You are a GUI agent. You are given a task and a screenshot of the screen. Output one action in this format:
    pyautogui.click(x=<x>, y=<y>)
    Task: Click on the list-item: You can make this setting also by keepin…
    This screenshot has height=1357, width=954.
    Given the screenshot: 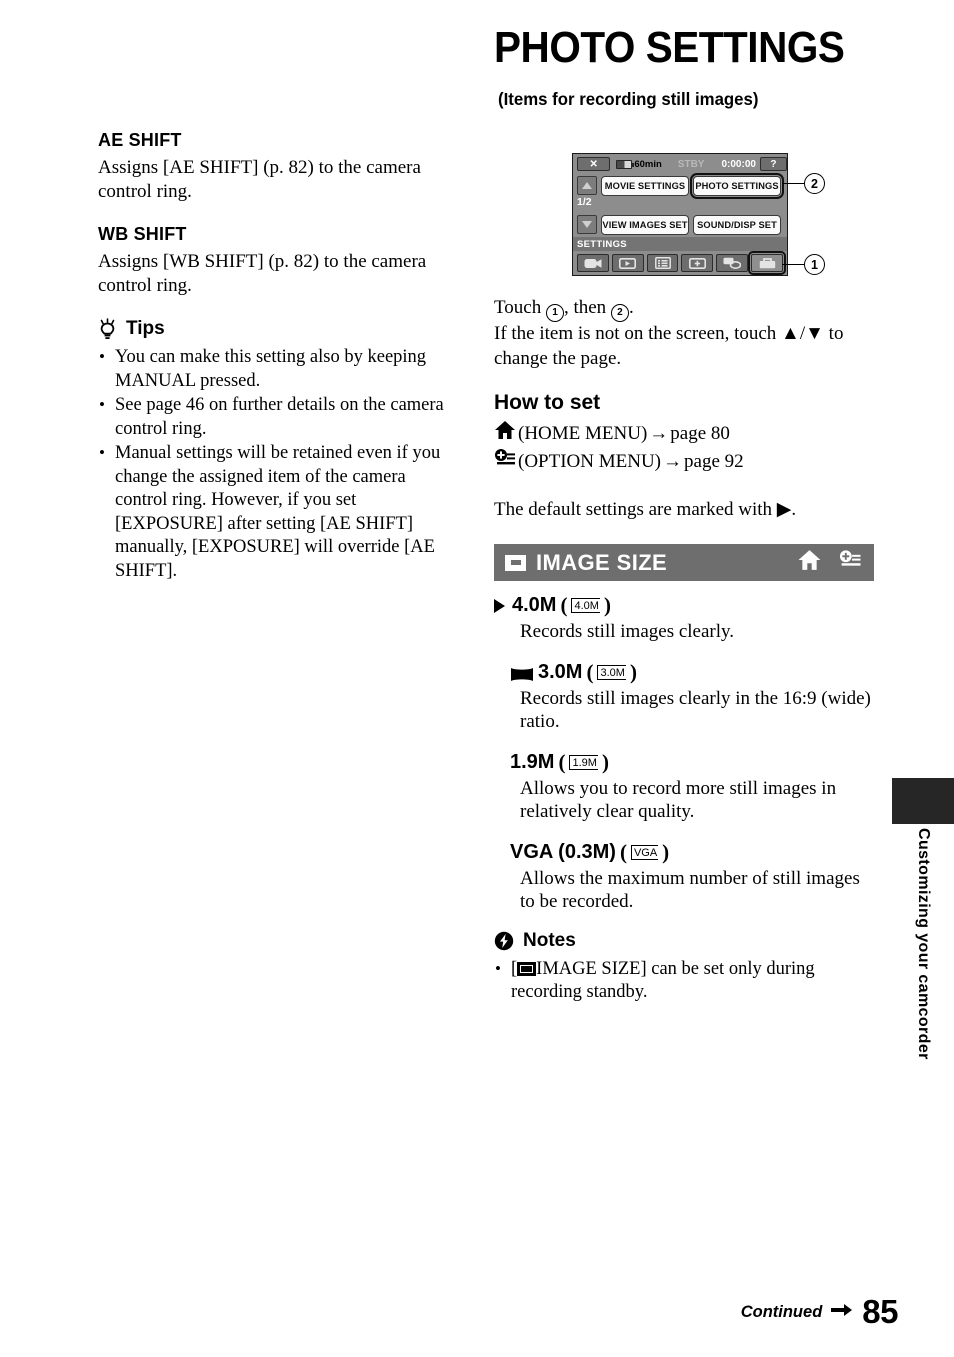 What is the action you would take?
    pyautogui.click(x=274, y=369)
    